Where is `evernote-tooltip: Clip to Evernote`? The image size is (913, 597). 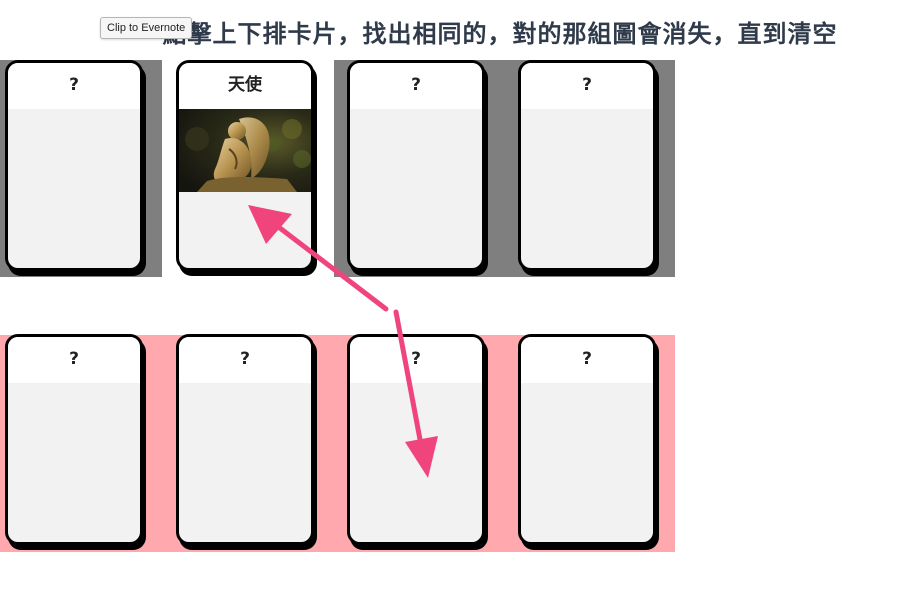 evernote-tooltip: Clip to Evernote is located at coordinates (146, 28).